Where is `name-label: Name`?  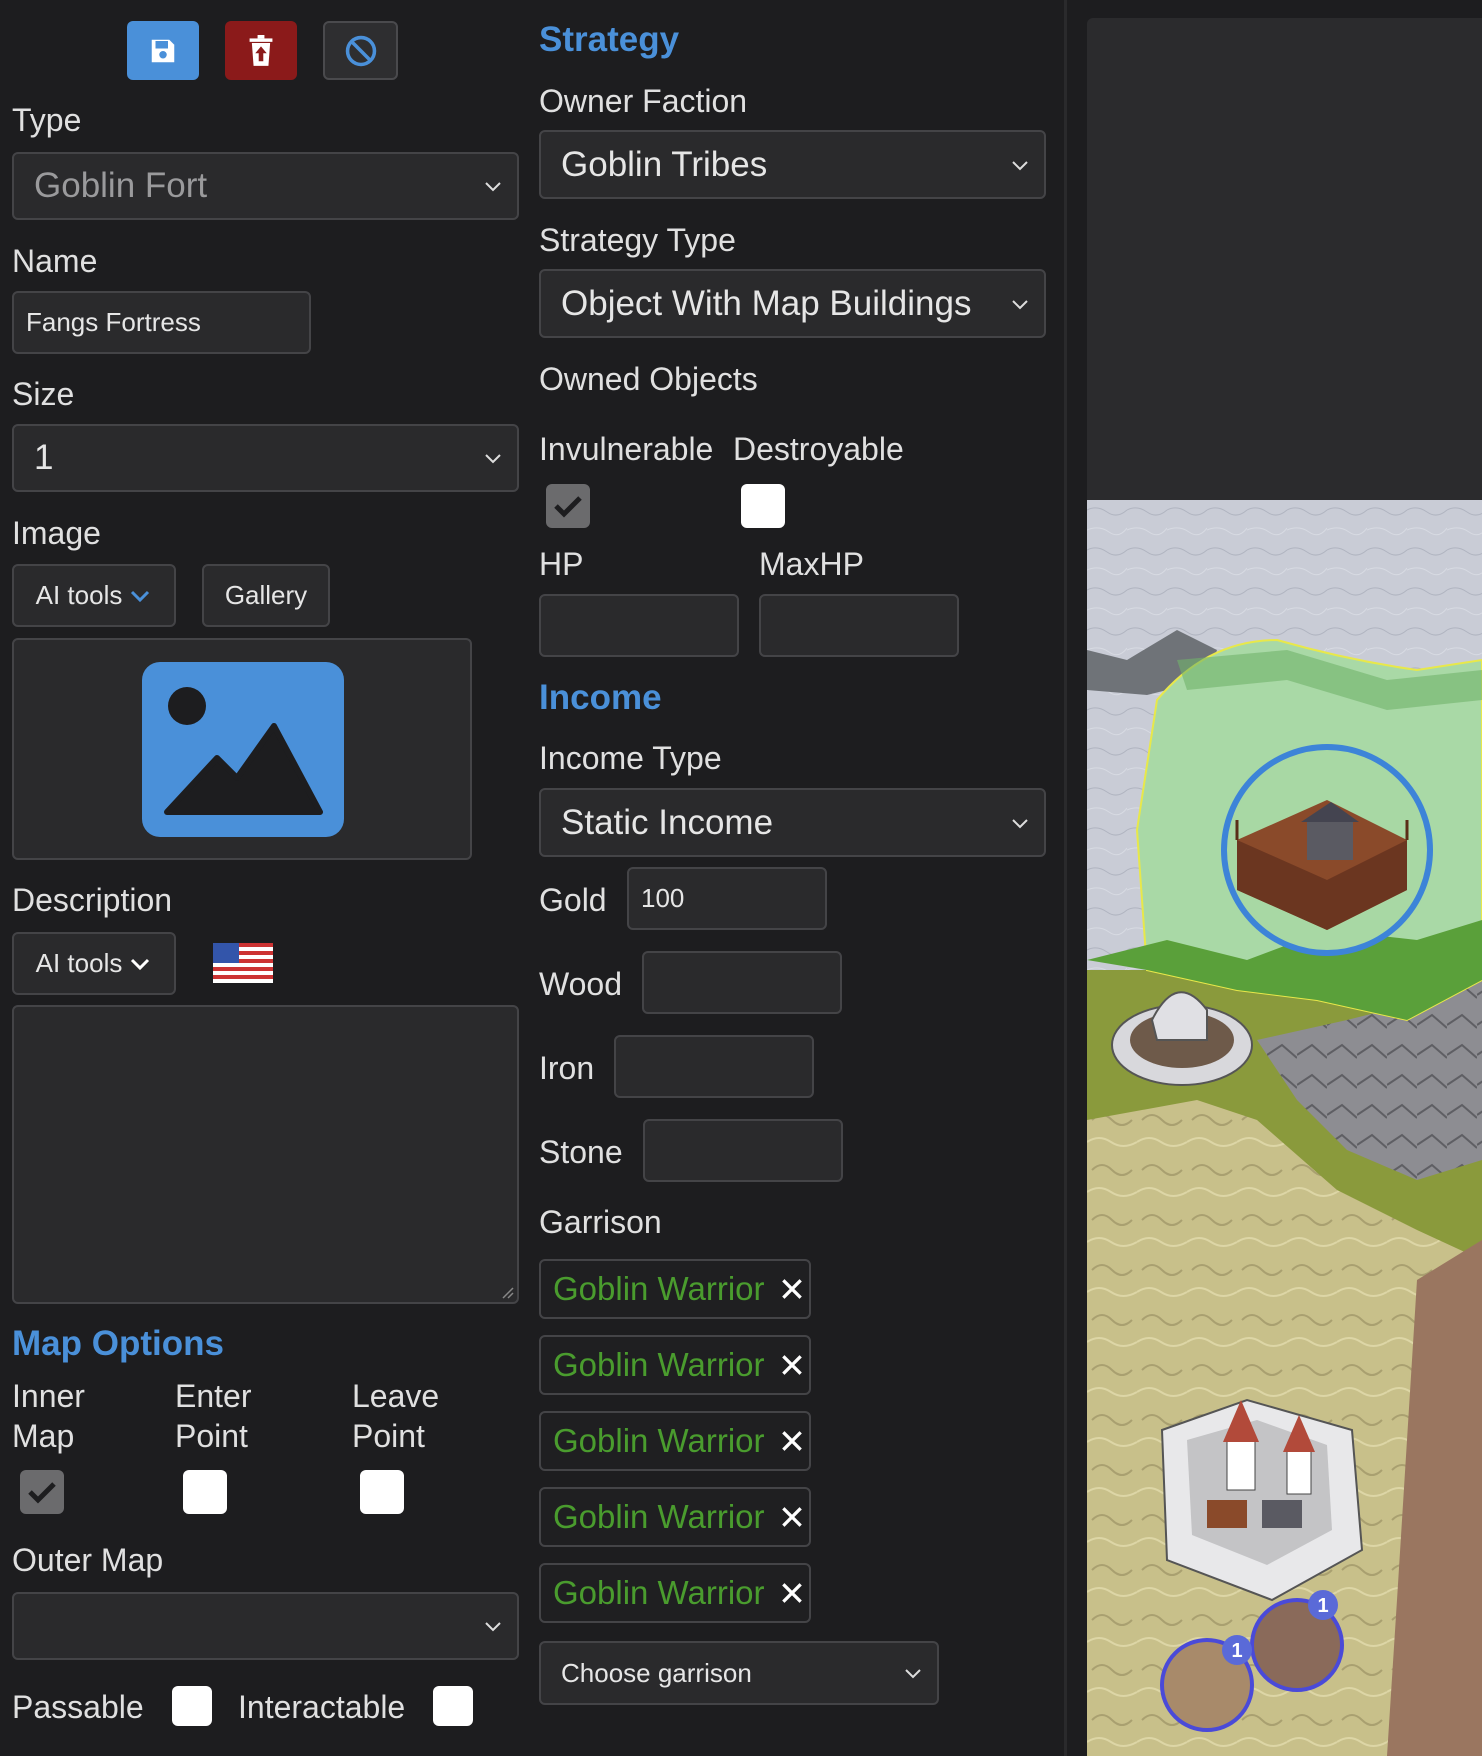
name-label: Name is located at coordinates (55, 261).